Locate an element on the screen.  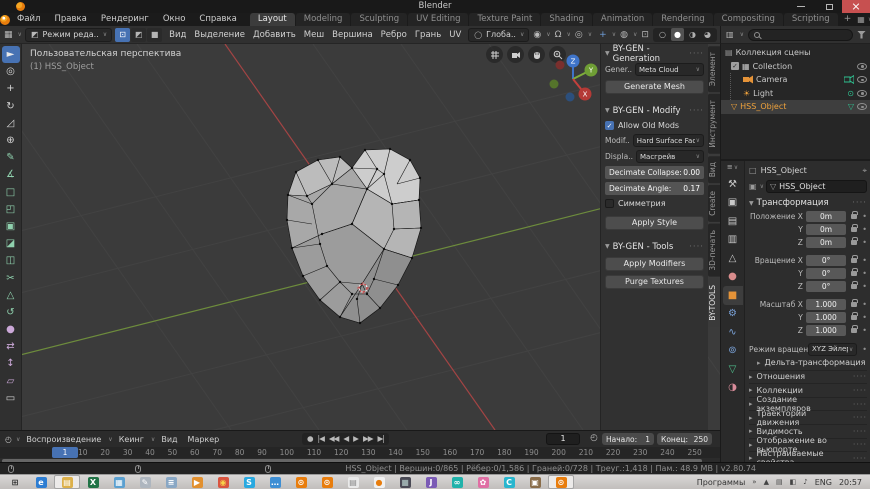
outliner-camera-row: Camera is located at coordinates (795, 80).